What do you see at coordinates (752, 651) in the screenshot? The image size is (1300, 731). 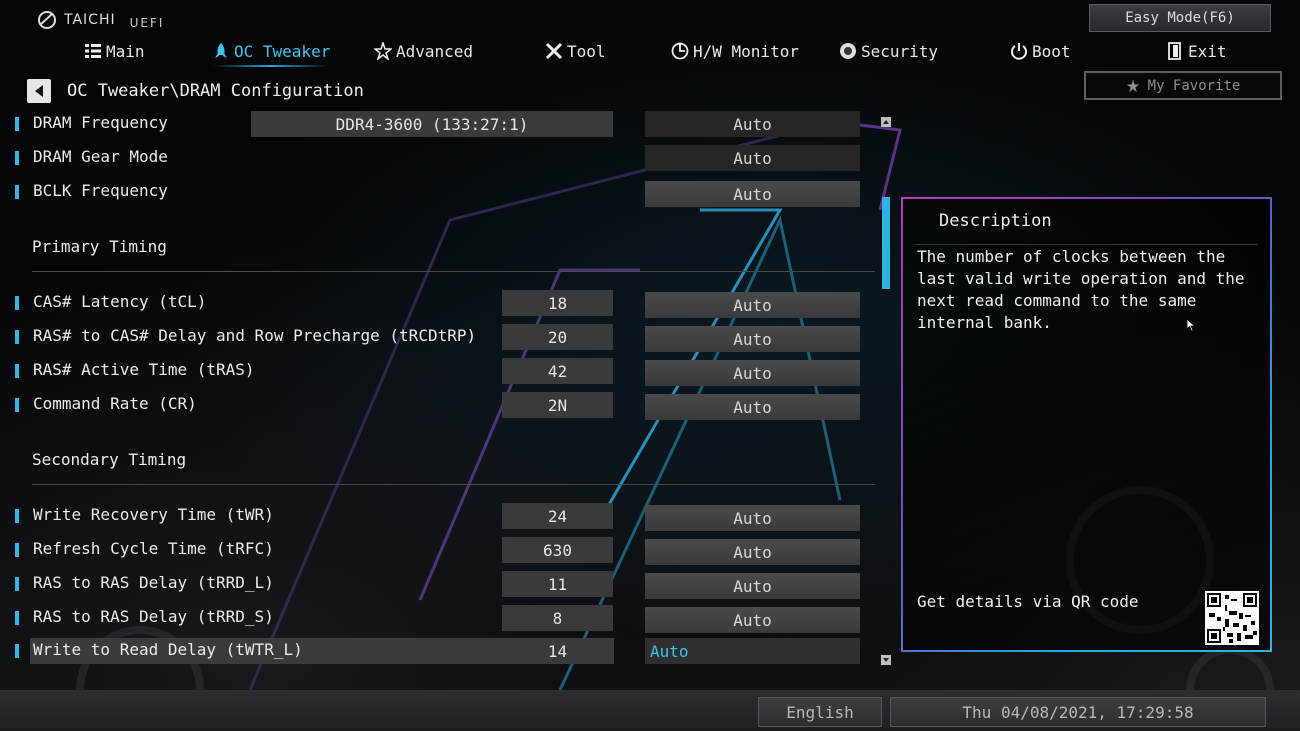 I see `setting-option-editing: Auto` at bounding box center [752, 651].